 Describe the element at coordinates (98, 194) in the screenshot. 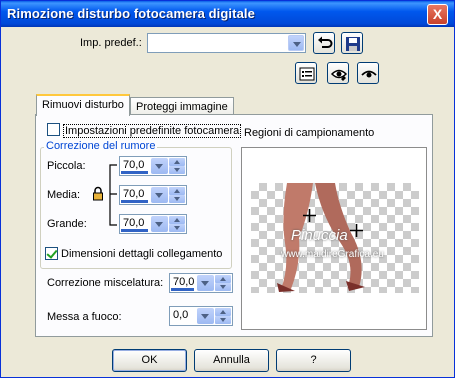

I see `lock-icon` at that location.